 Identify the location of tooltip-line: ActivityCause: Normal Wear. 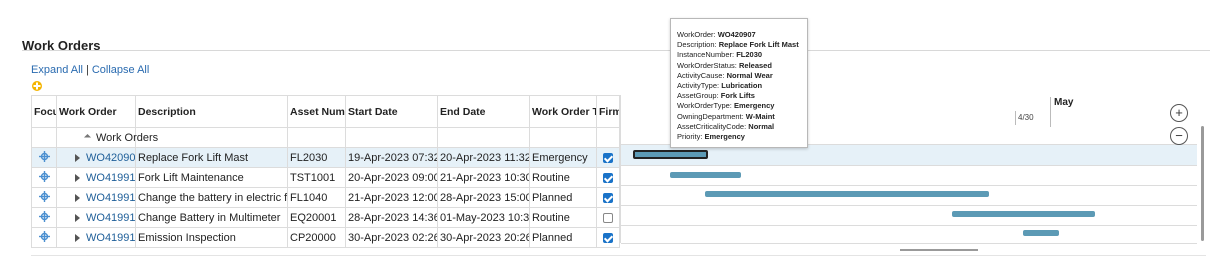
(739, 76).